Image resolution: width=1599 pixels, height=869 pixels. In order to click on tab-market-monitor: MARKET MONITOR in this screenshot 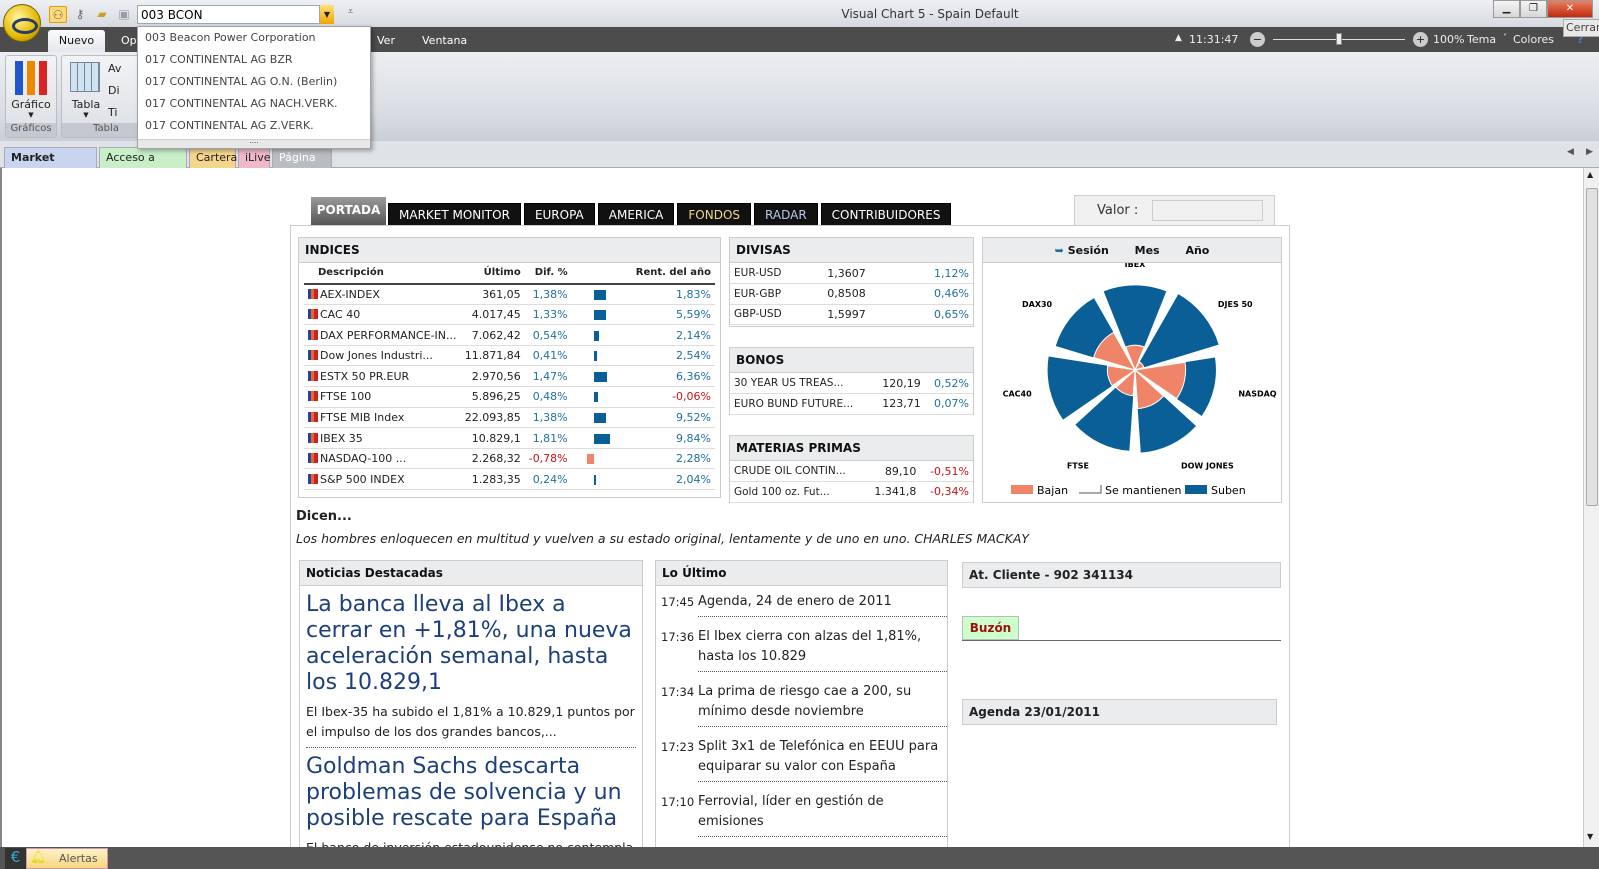, I will do `click(454, 214)`.